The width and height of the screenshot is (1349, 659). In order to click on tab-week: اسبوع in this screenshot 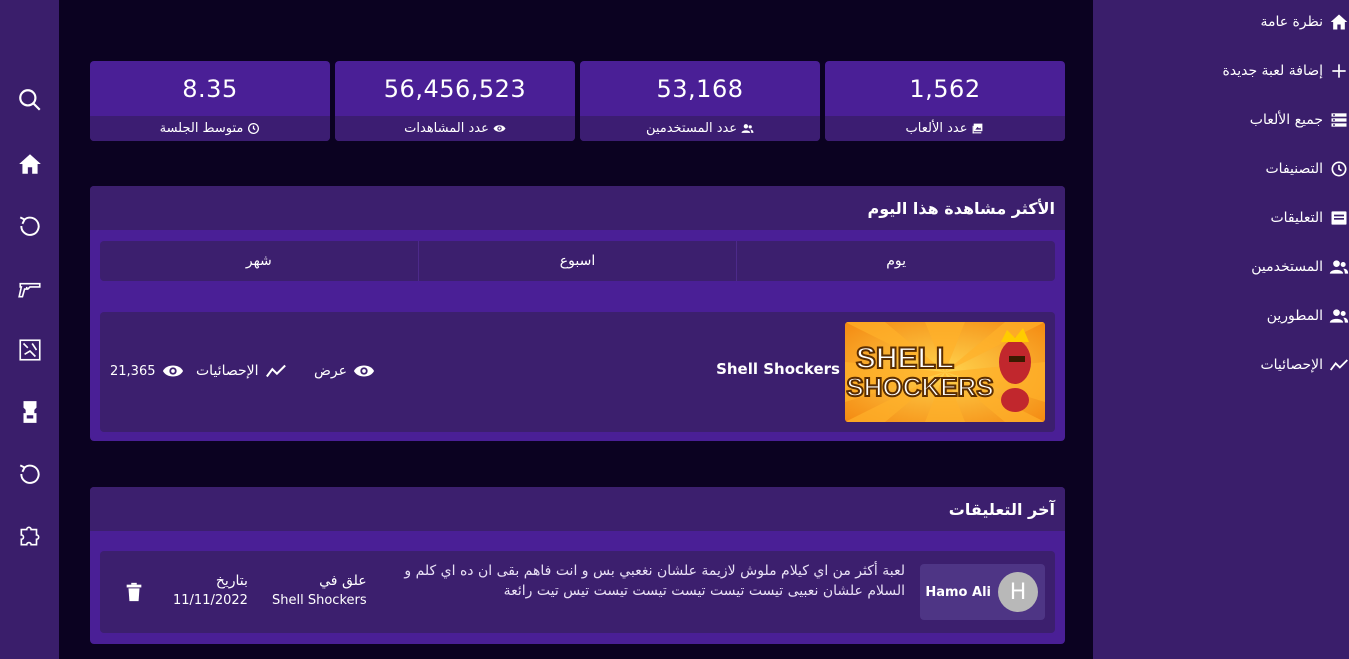, I will do `click(577, 261)`.